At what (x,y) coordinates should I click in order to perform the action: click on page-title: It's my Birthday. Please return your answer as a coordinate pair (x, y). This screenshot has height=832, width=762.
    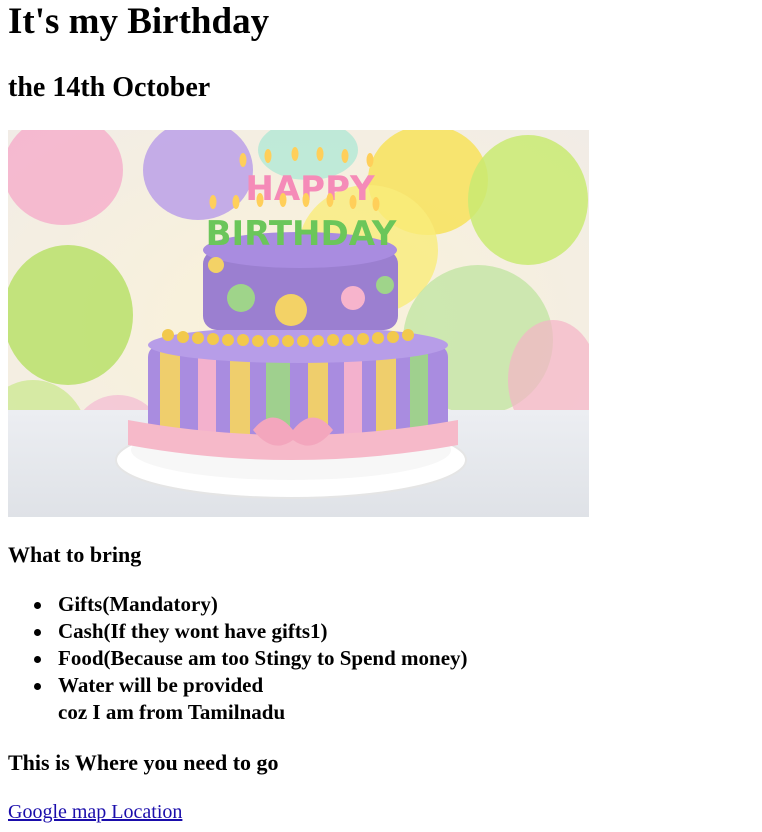
    Looking at the image, I should click on (139, 21).